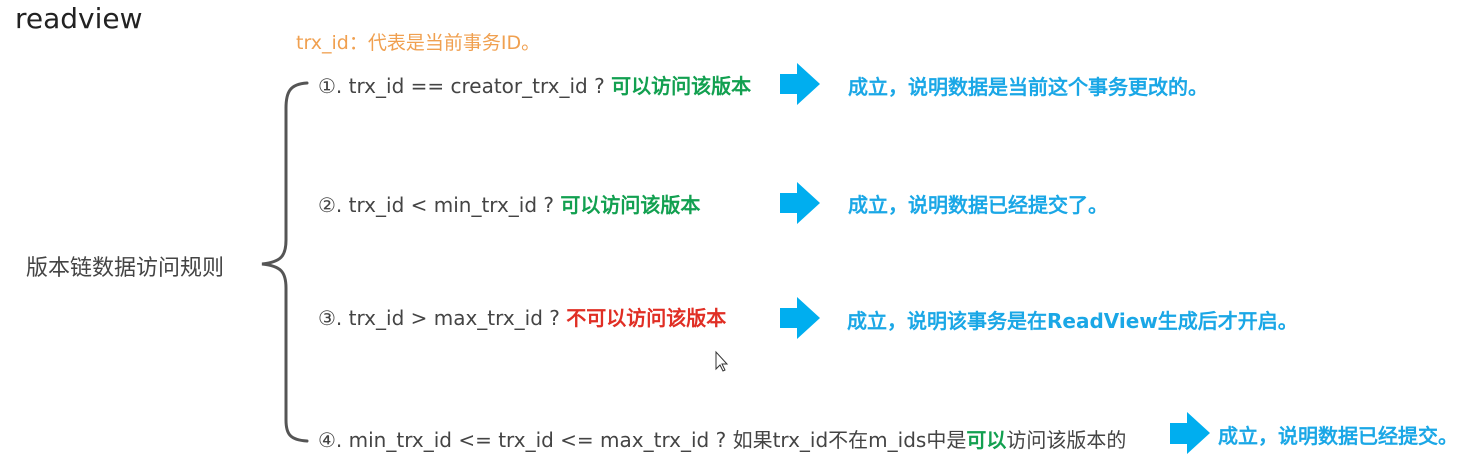 The image size is (1481, 470). What do you see at coordinates (125, 268) in the screenshot?
I see `root-node-label: 版本链数据访问规则` at bounding box center [125, 268].